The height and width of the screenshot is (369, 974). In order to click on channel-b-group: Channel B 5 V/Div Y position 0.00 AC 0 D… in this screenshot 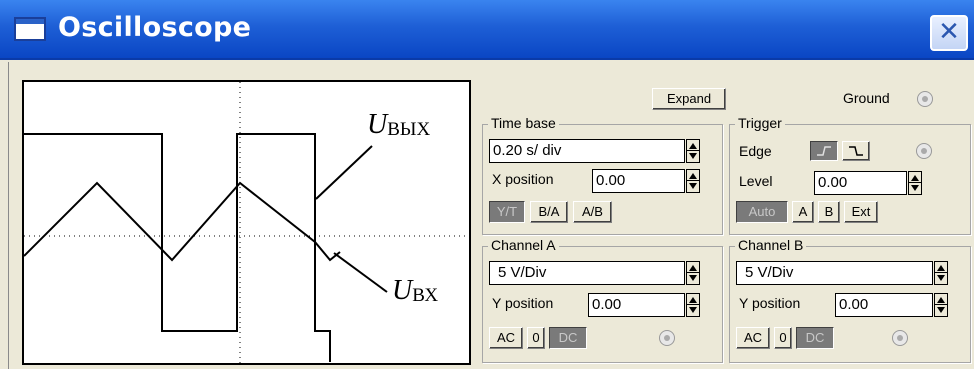, I will do `click(850, 300)`.